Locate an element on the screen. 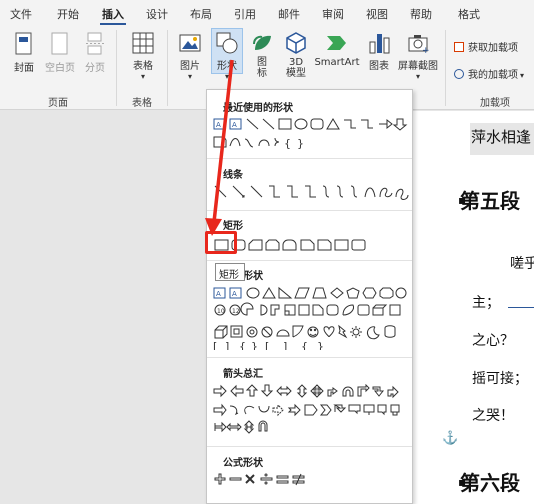 Image resolution: width=534 pixels, height=504 pixels. annotation-arrow is located at coordinates (219, 147).